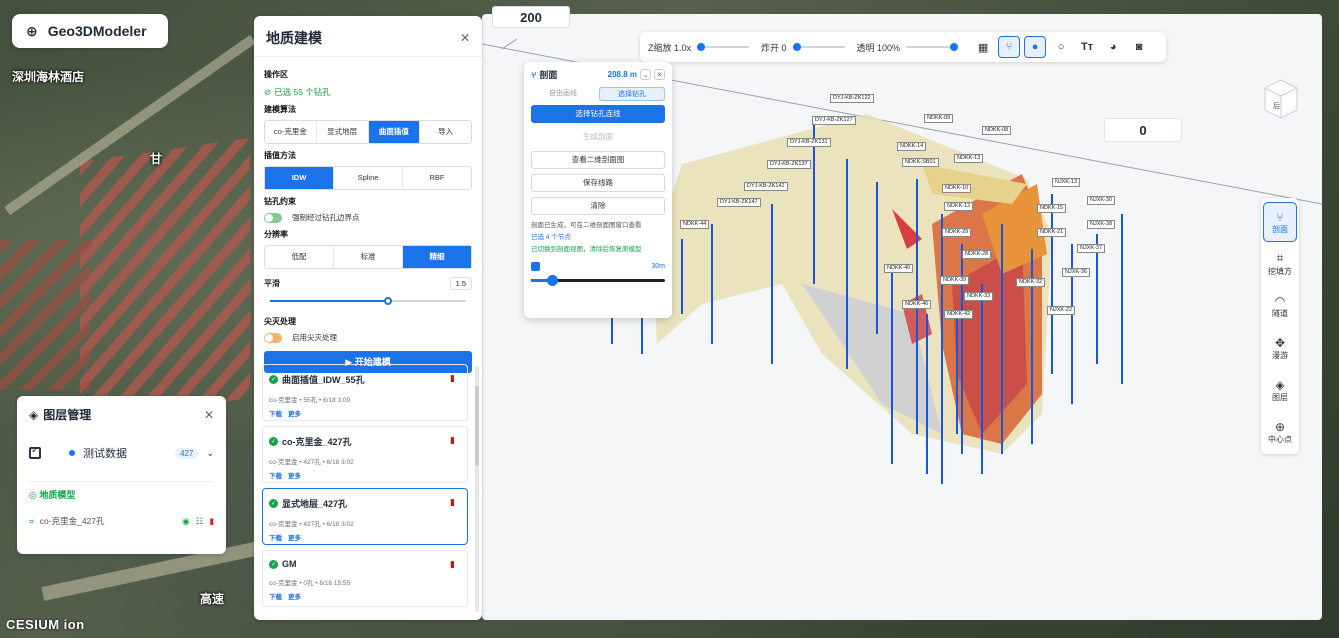 The image size is (1339, 638). I want to click on borehole-label: DYJ-KB-ZK131, so click(809, 142).